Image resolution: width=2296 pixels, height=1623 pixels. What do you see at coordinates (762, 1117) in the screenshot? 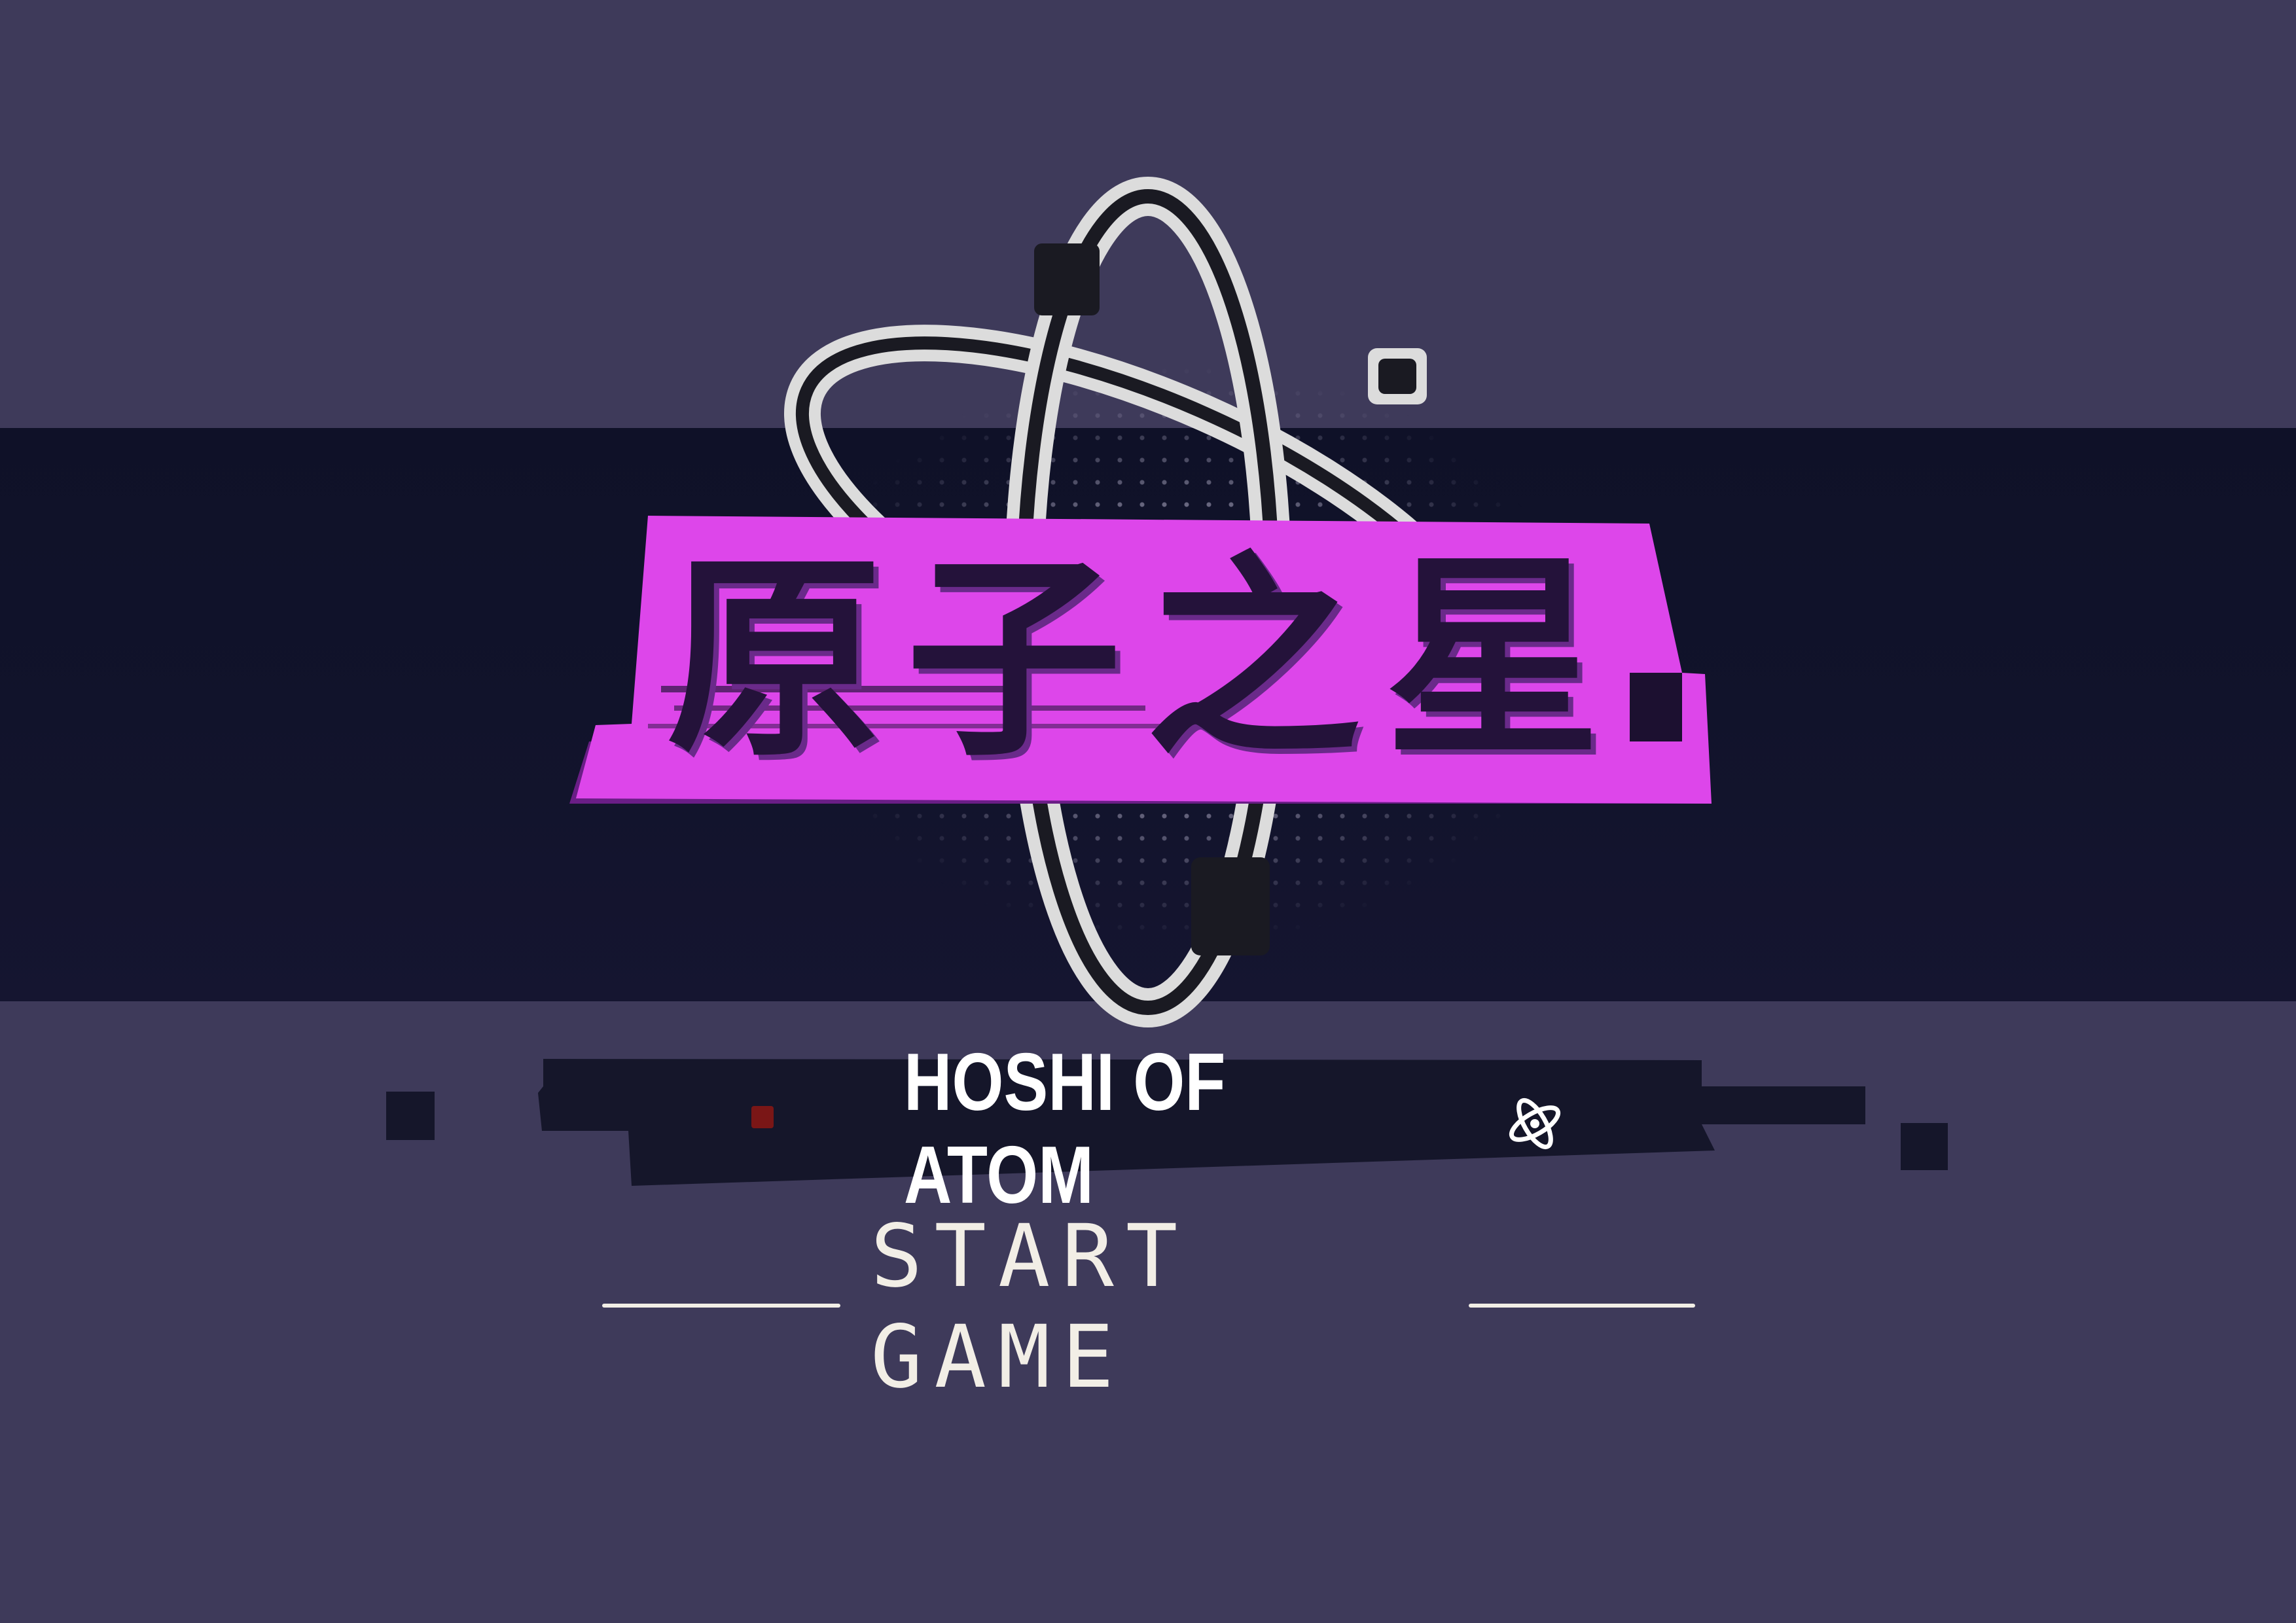
I see `red-marker` at bounding box center [762, 1117].